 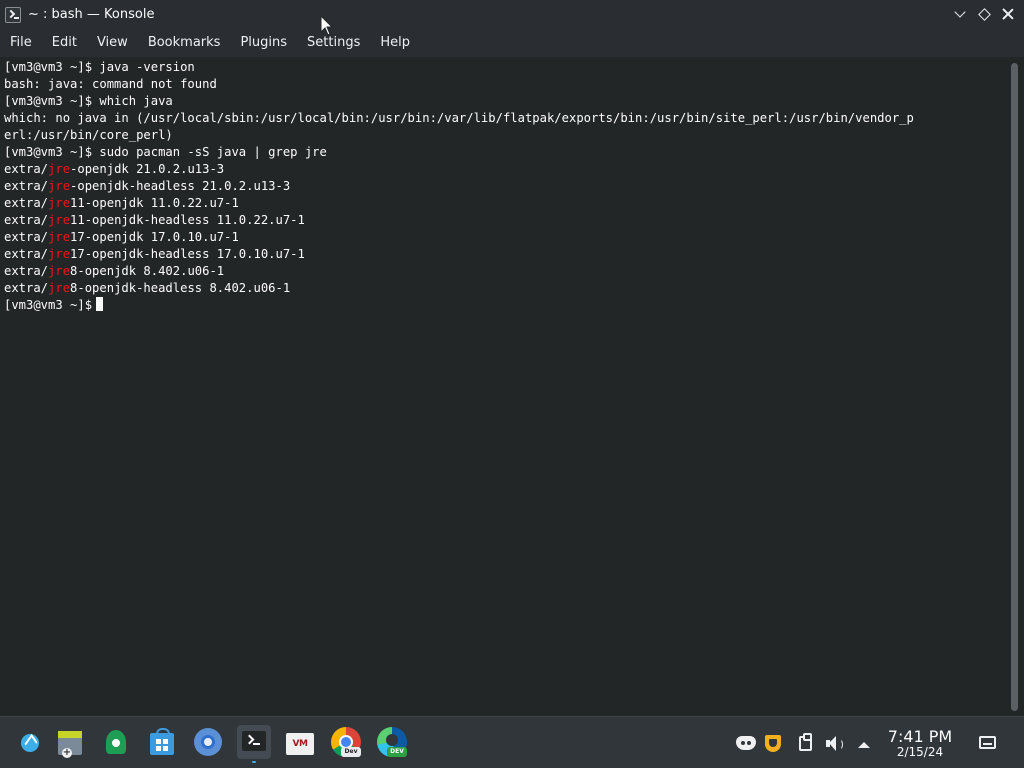 What do you see at coordinates (805, 742) in the screenshot?
I see `clipboard-icon` at bounding box center [805, 742].